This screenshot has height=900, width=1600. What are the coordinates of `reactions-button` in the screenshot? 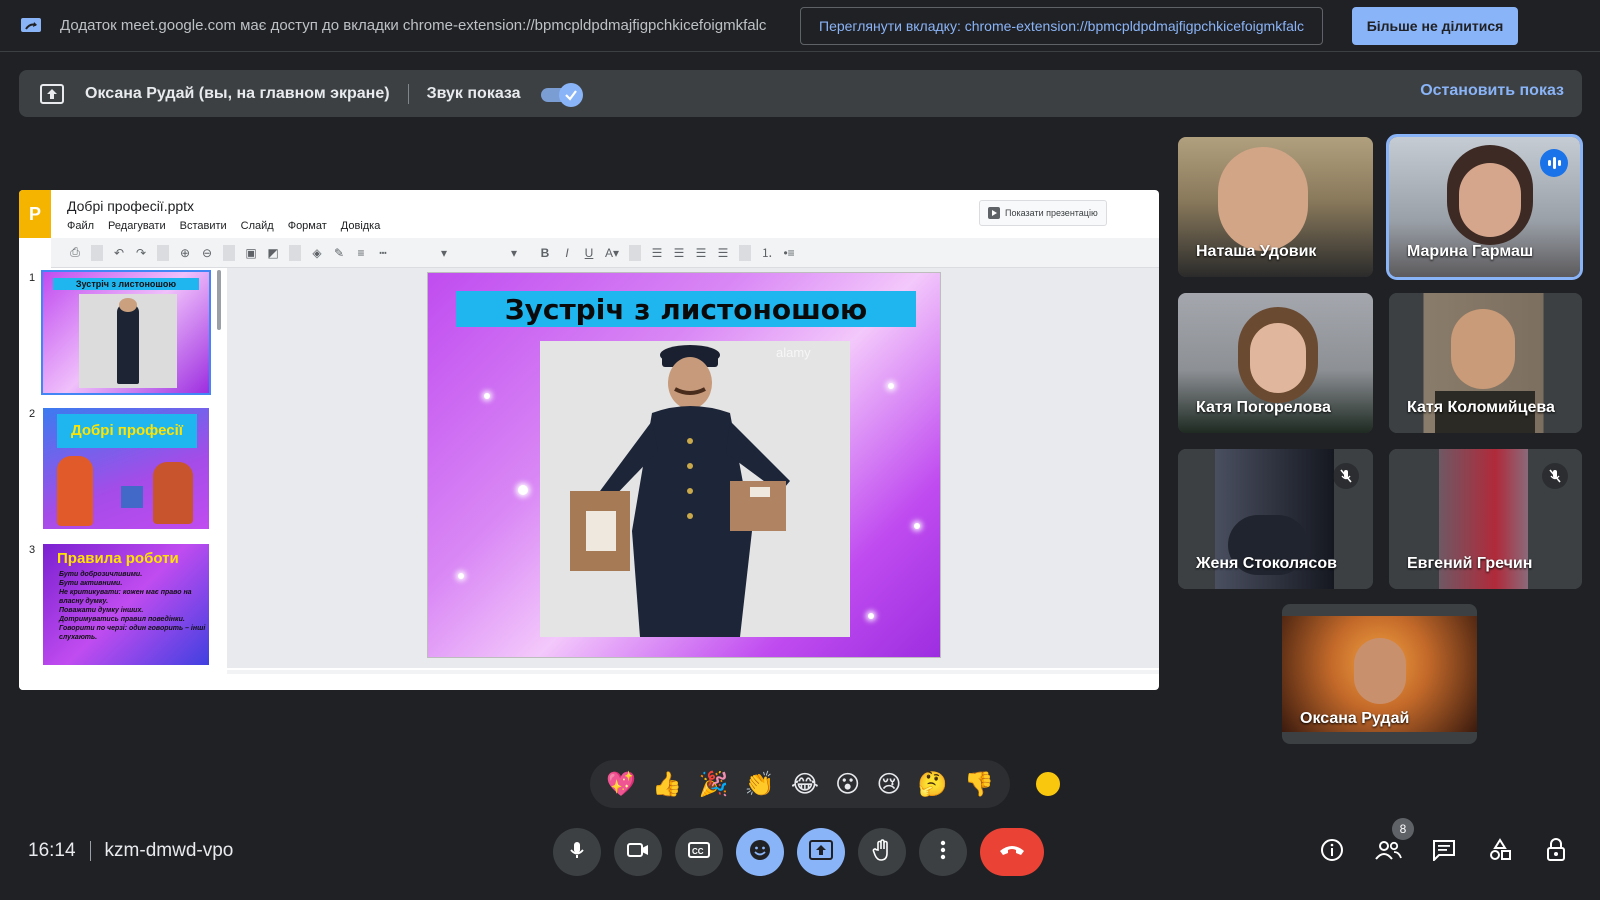 It's located at (760, 852).